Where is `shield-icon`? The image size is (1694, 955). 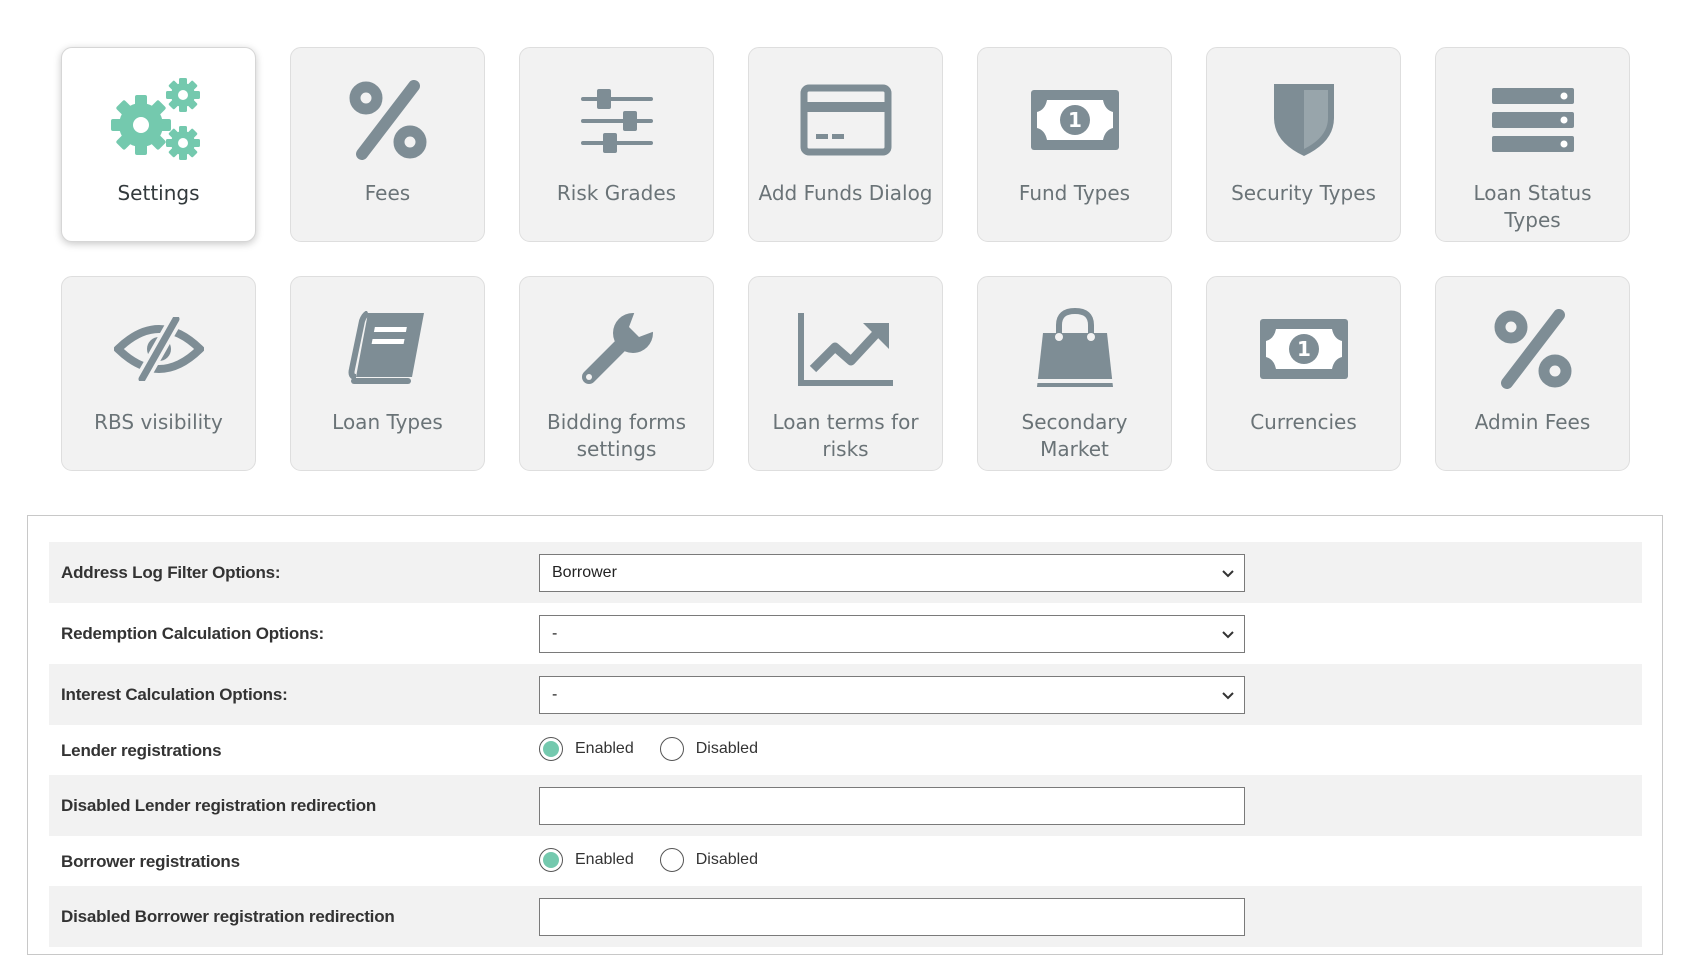 shield-icon is located at coordinates (1304, 120).